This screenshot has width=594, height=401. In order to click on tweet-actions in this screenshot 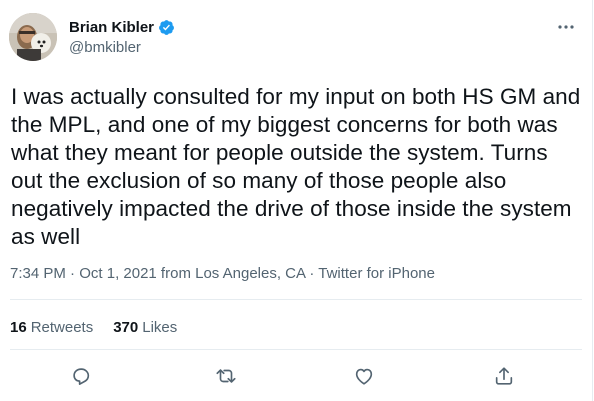, I will do `click(296, 376)`.